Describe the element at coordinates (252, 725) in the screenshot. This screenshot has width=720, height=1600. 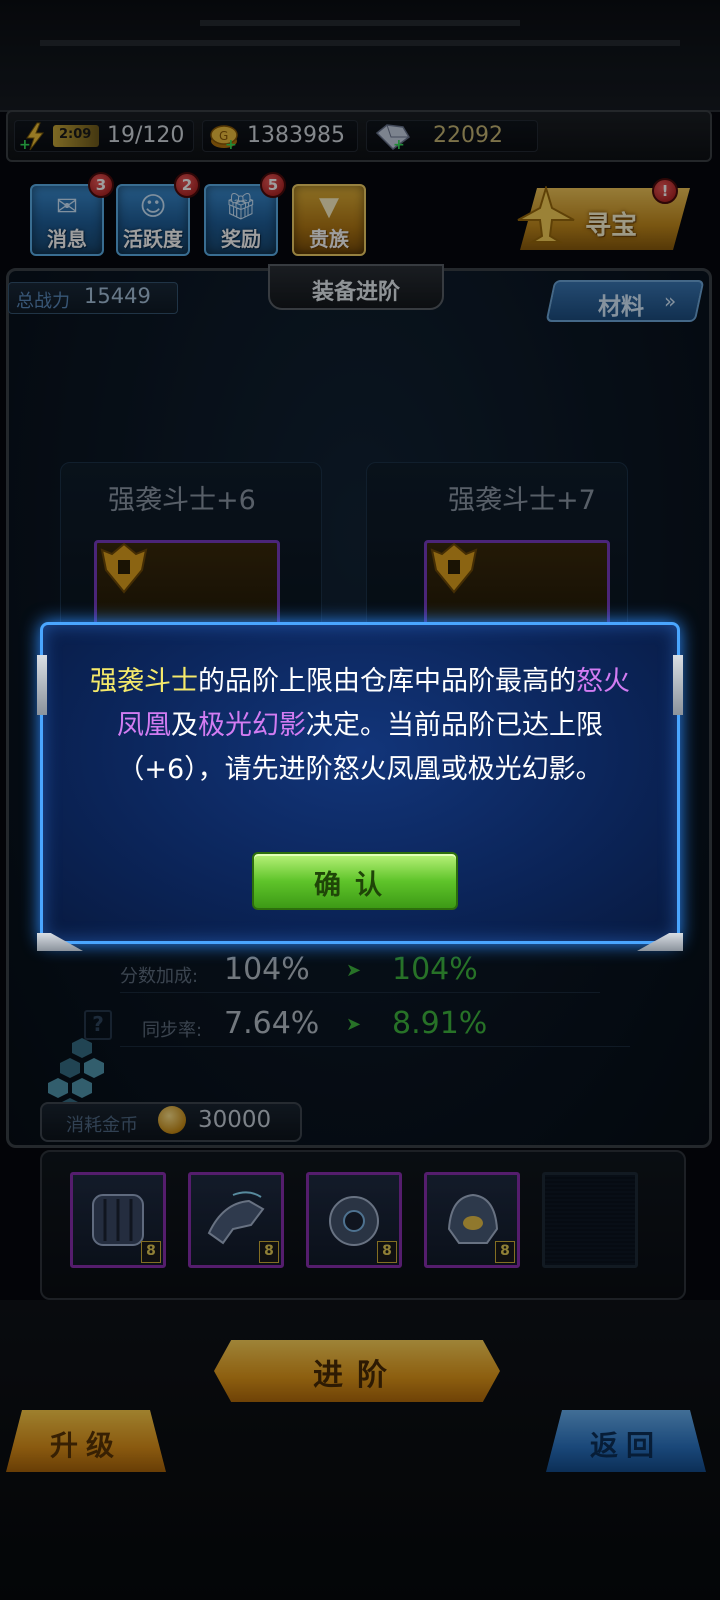
I see `dialog-material-2: 极光幻影` at that location.